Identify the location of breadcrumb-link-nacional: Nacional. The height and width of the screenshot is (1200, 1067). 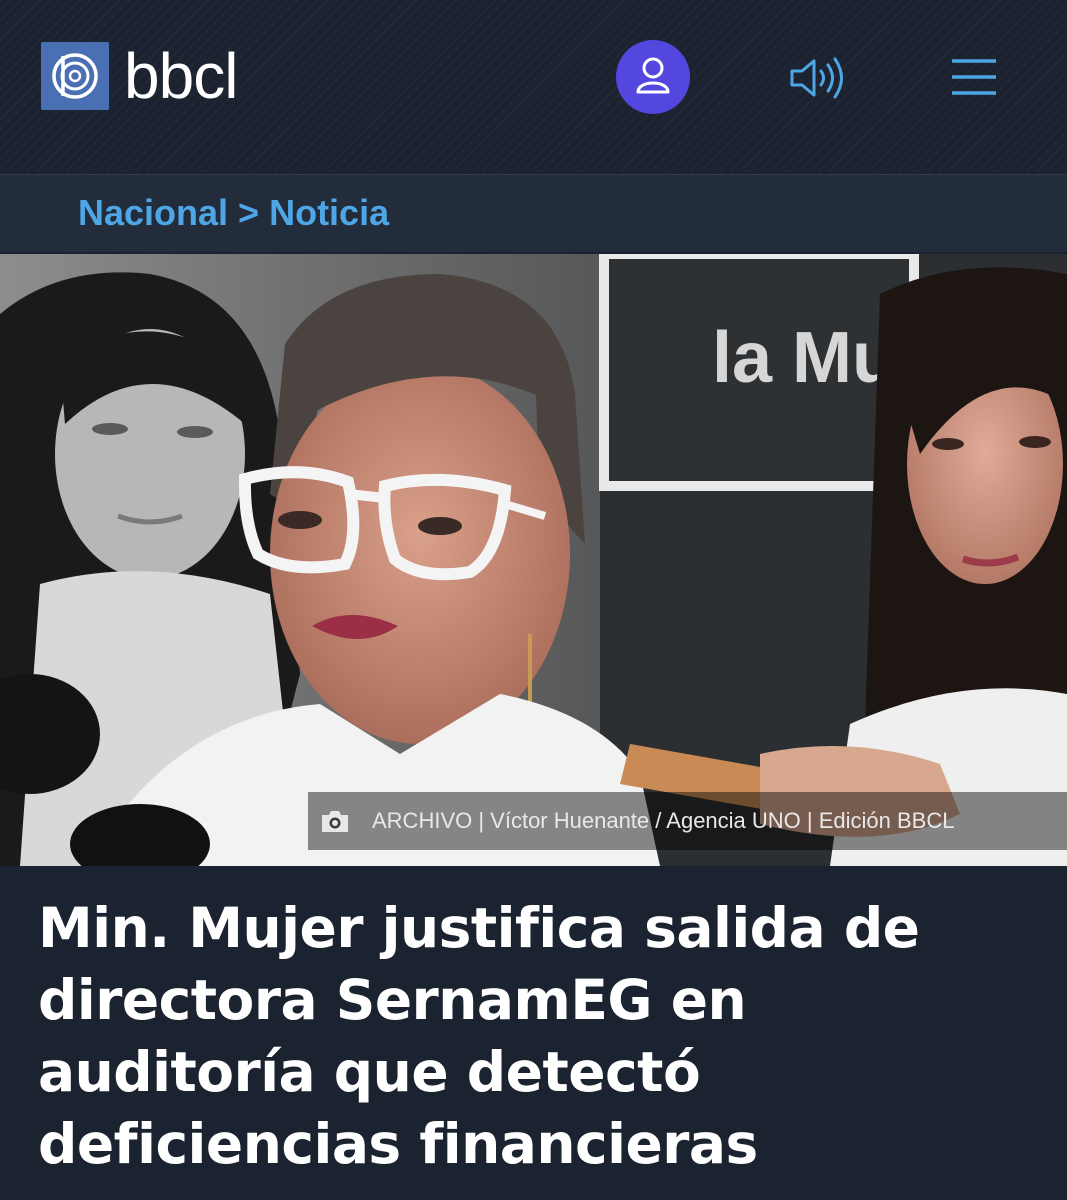
(153, 212).